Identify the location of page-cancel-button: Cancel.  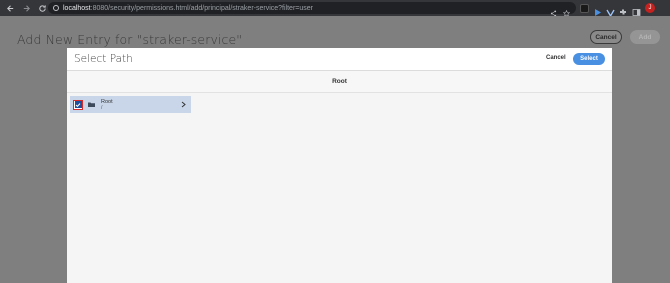
(606, 37).